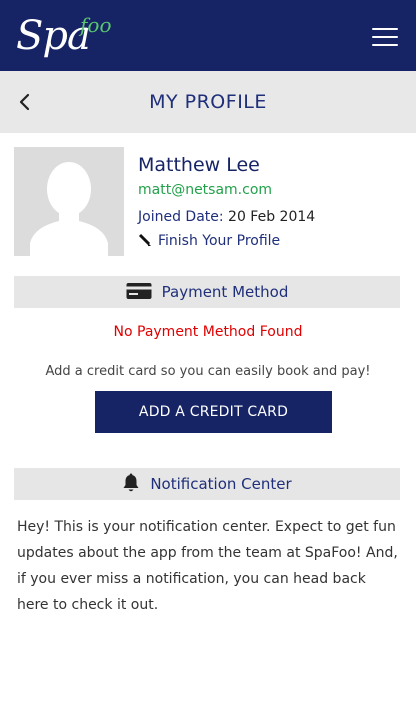 The width and height of the screenshot is (416, 701). I want to click on payment-method-header: Payment Method, so click(207, 292).